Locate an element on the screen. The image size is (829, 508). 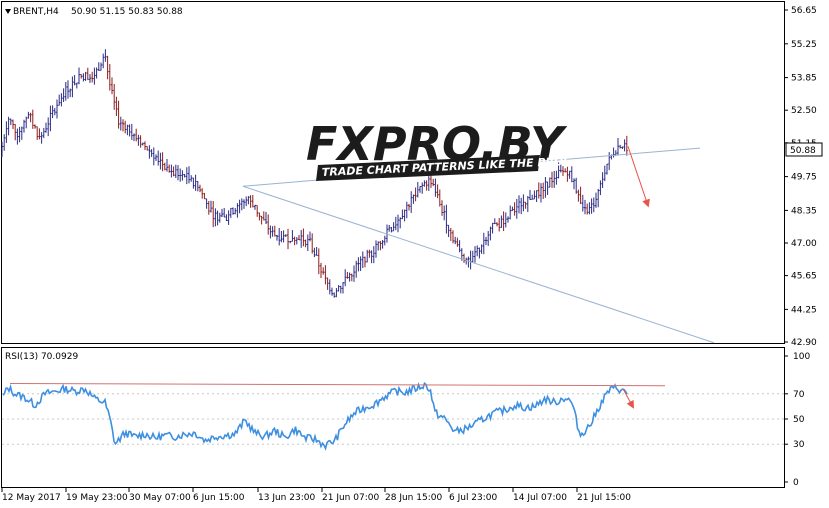
time-tick-label: 19 May 23:00 is located at coordinates (97, 498).